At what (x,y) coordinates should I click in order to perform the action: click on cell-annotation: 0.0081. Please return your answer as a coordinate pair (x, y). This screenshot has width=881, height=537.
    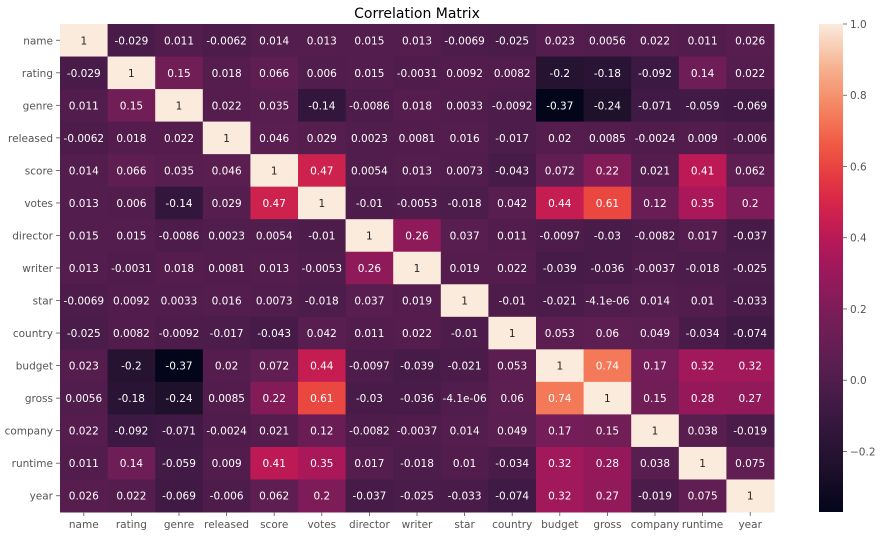
    Looking at the image, I should click on (417, 139).